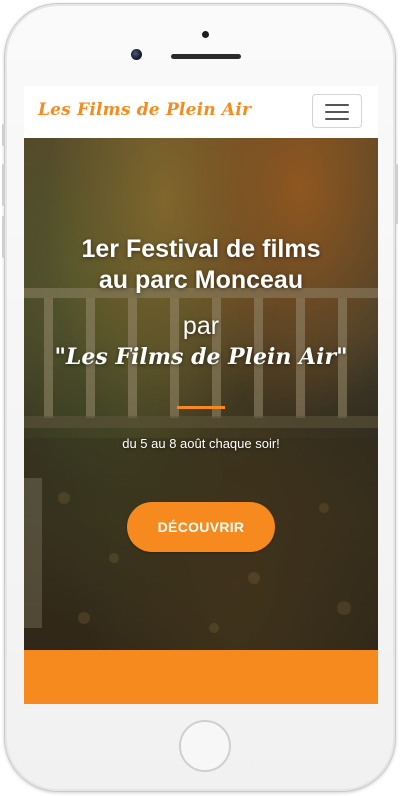  Describe the element at coordinates (136, 54) in the screenshot. I see `front-camera` at that location.